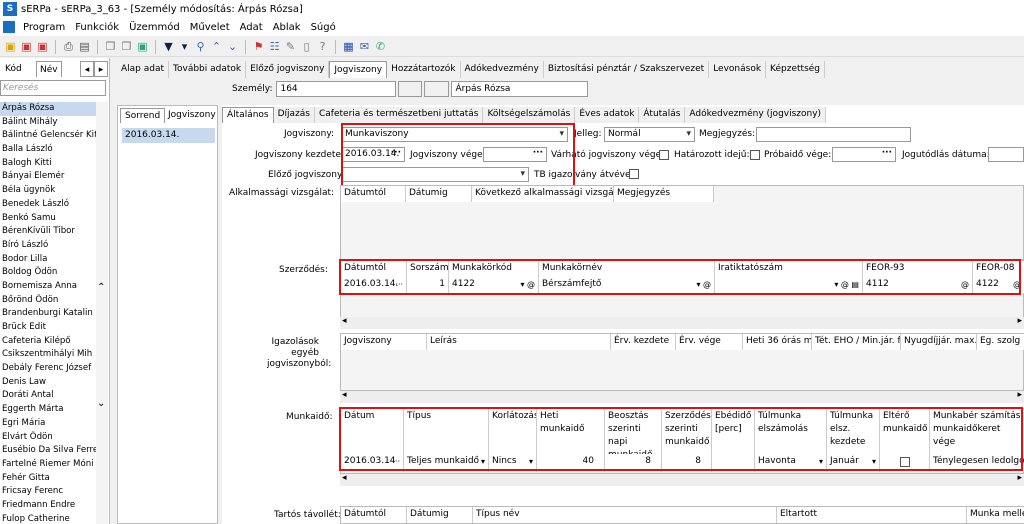 Image resolution: width=1024 pixels, height=524 pixels. I want to click on chevron-down-icon: ▾, so click(483, 461).